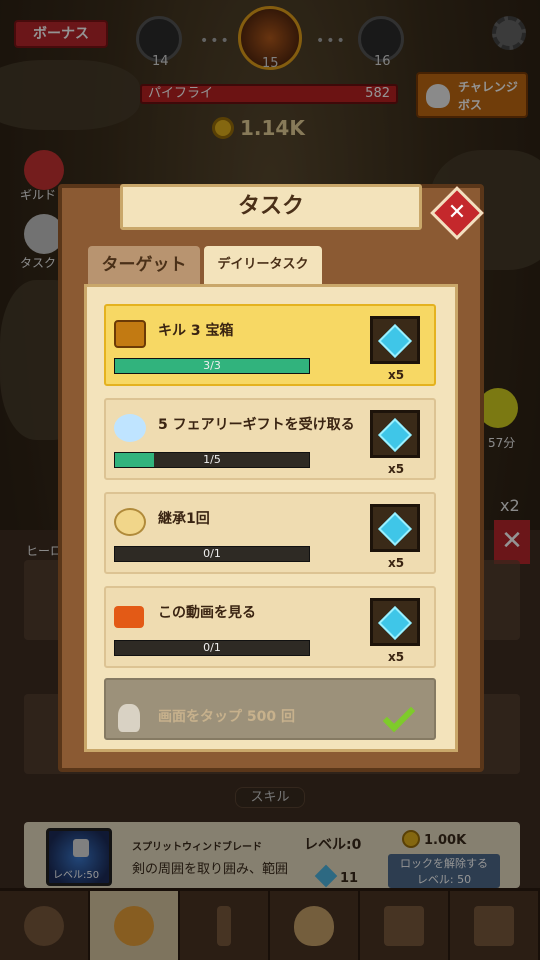 The width and height of the screenshot is (540, 960). I want to click on task-item: キル 3 宝箱 3/3 x5, so click(270, 345).